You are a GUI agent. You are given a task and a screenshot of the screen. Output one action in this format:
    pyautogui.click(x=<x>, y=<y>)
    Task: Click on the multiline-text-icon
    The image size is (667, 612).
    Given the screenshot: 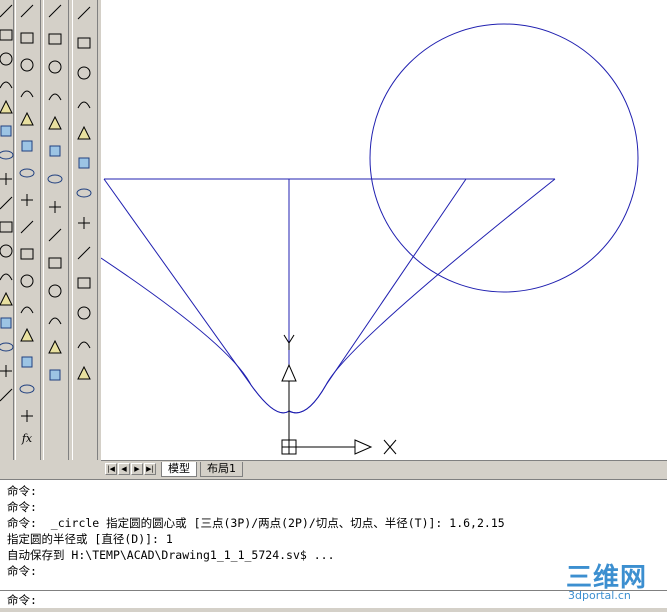 What is the action you would take?
    pyautogui.click(x=7, y=395)
    